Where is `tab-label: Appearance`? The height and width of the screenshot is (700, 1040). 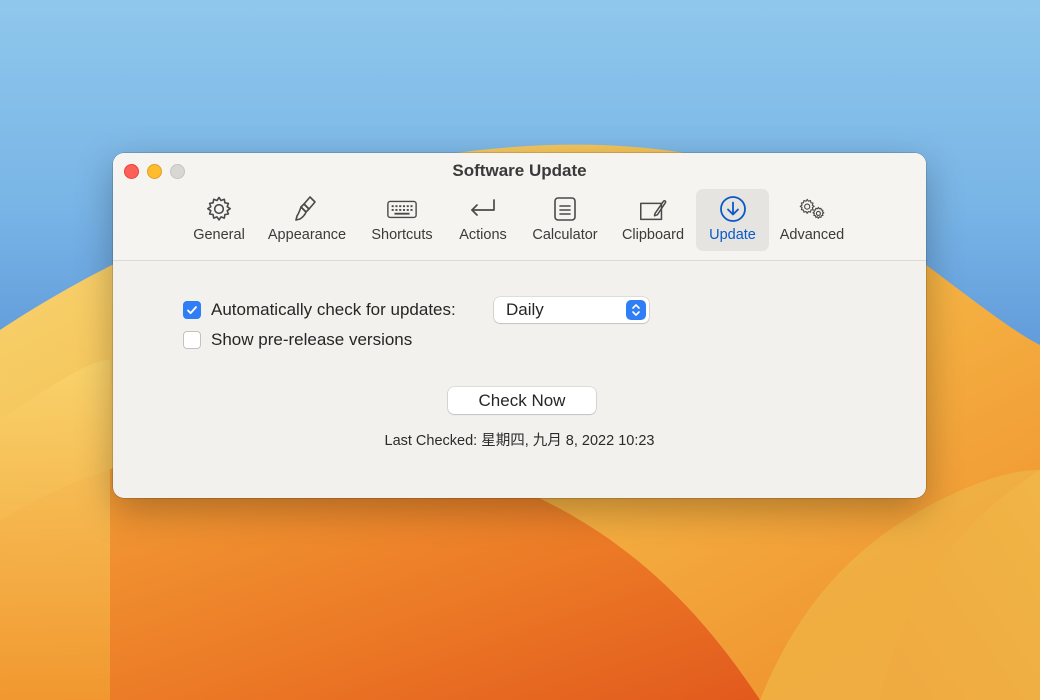 tab-label: Appearance is located at coordinates (307, 235).